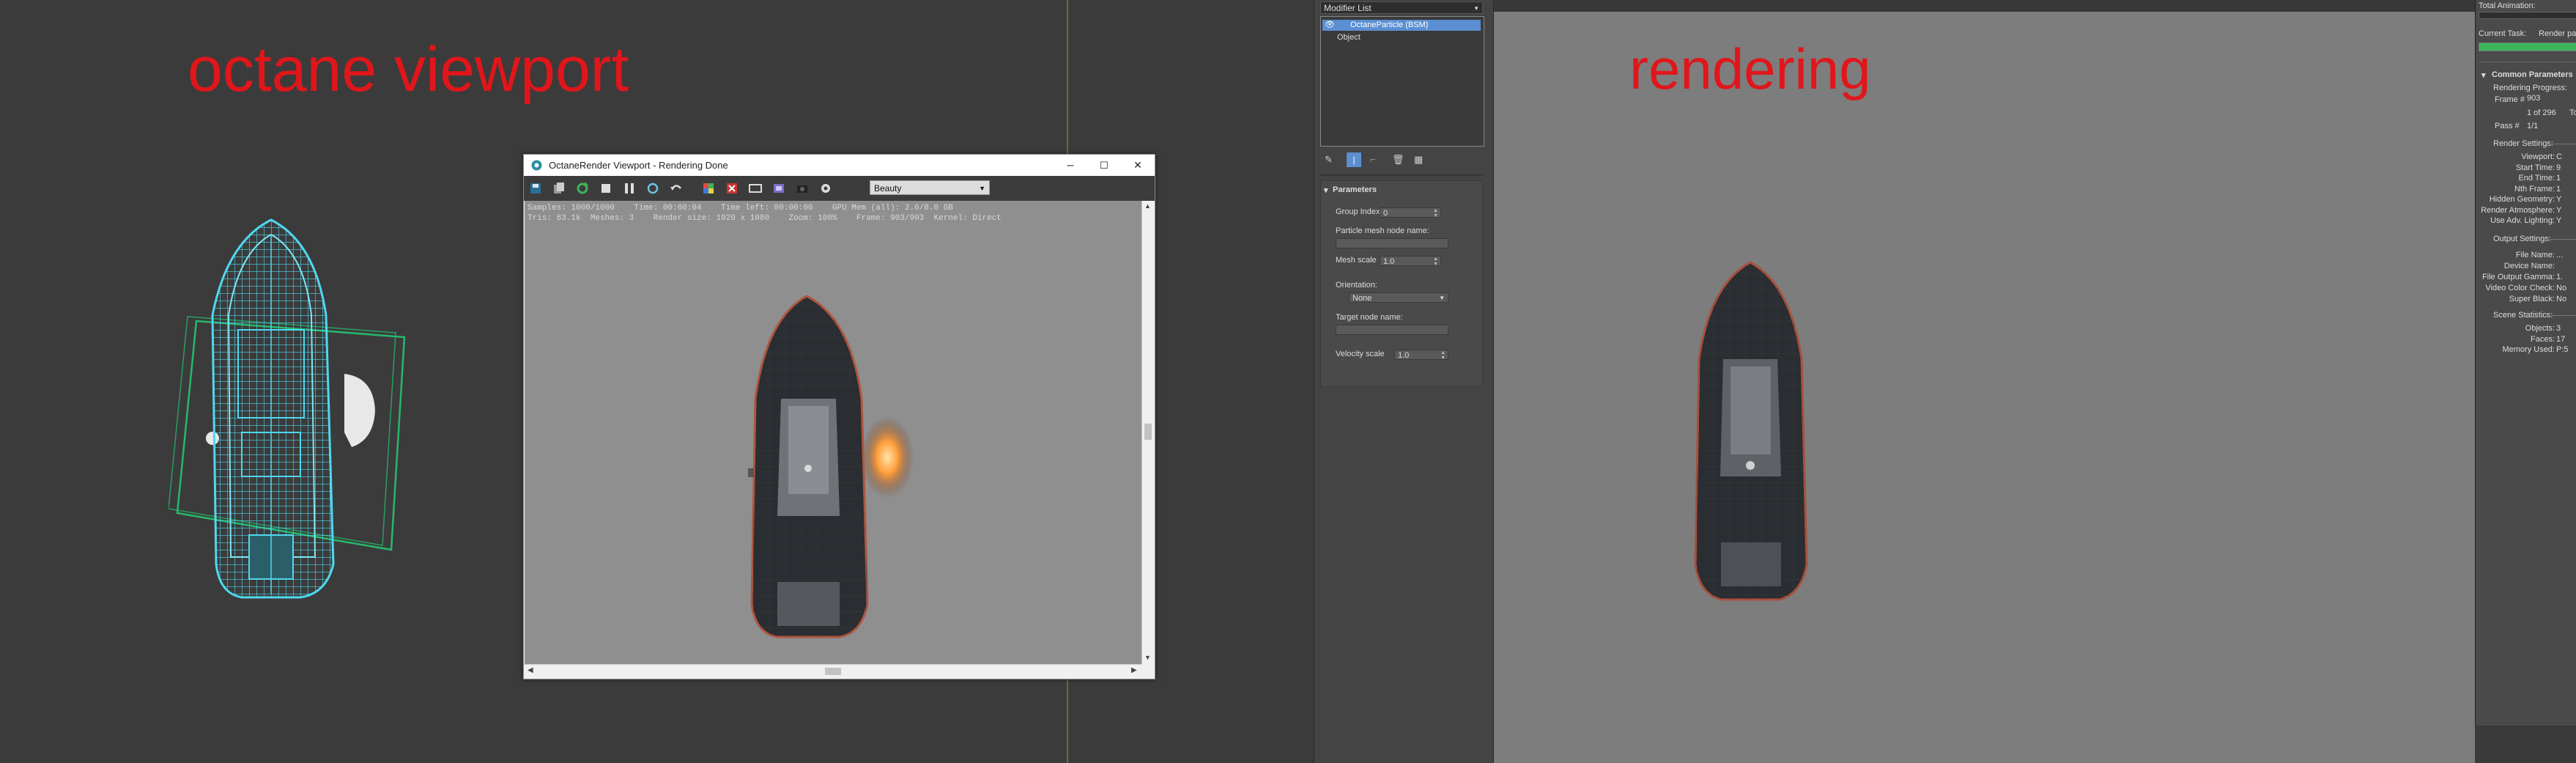 The height and width of the screenshot is (763, 2576). I want to click on modifier-stack: 👁 OctaneParticle (BSM) Object, so click(1402, 81).